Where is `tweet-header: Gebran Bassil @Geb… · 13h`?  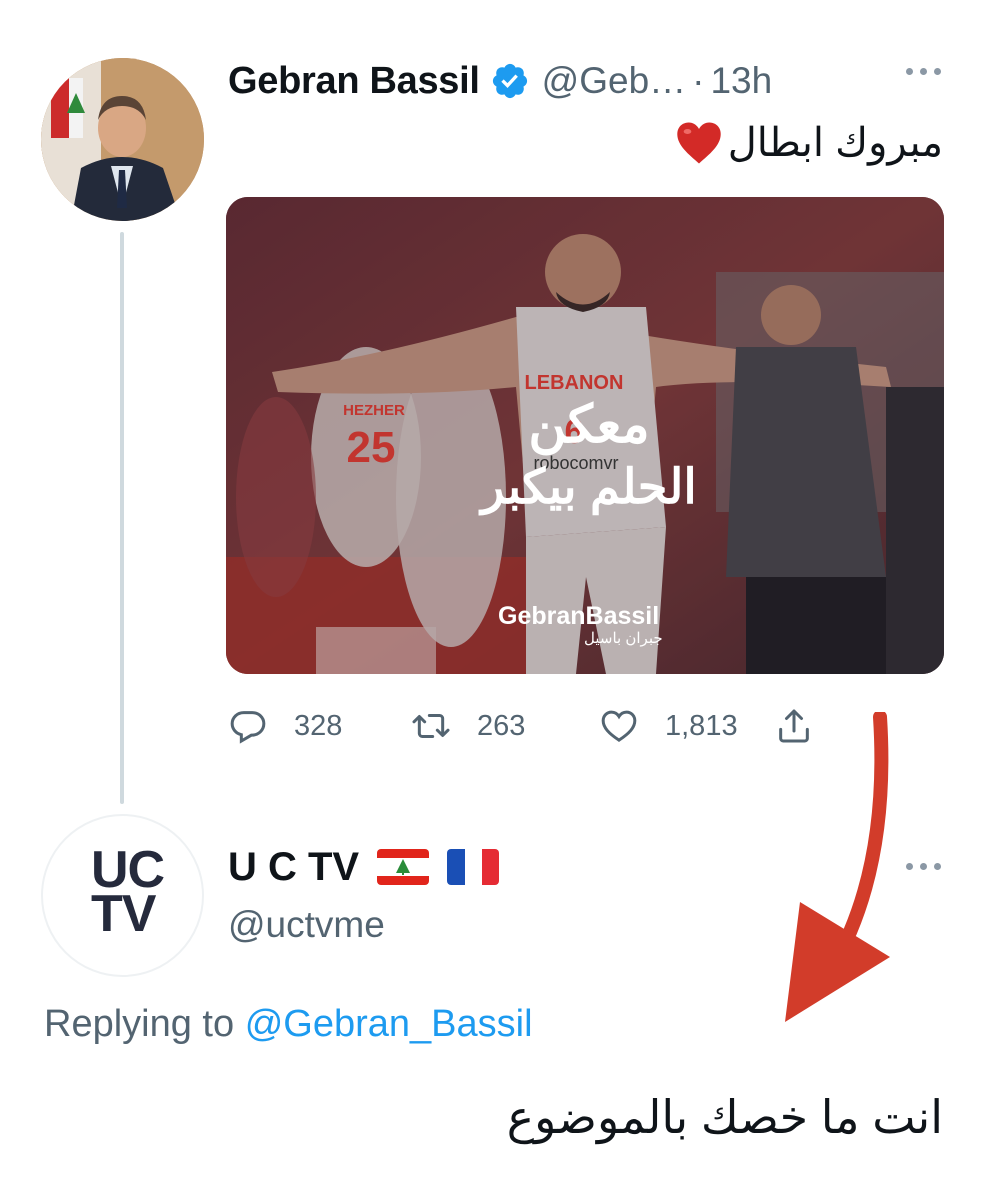 tweet-header: Gebran Bassil @Geb… · 13h is located at coordinates (500, 81).